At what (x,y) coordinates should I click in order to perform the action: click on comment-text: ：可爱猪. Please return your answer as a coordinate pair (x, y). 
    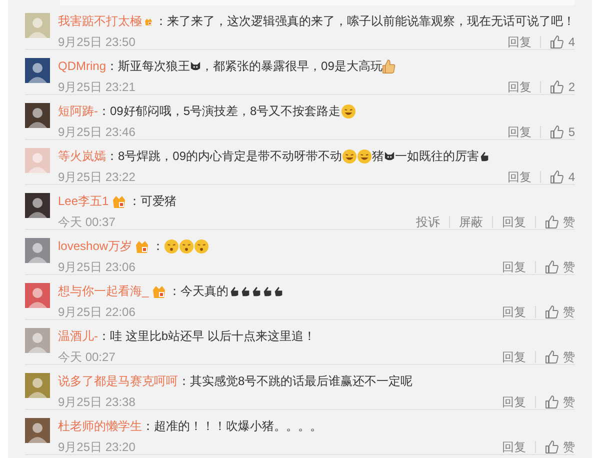
    Looking at the image, I should click on (152, 201).